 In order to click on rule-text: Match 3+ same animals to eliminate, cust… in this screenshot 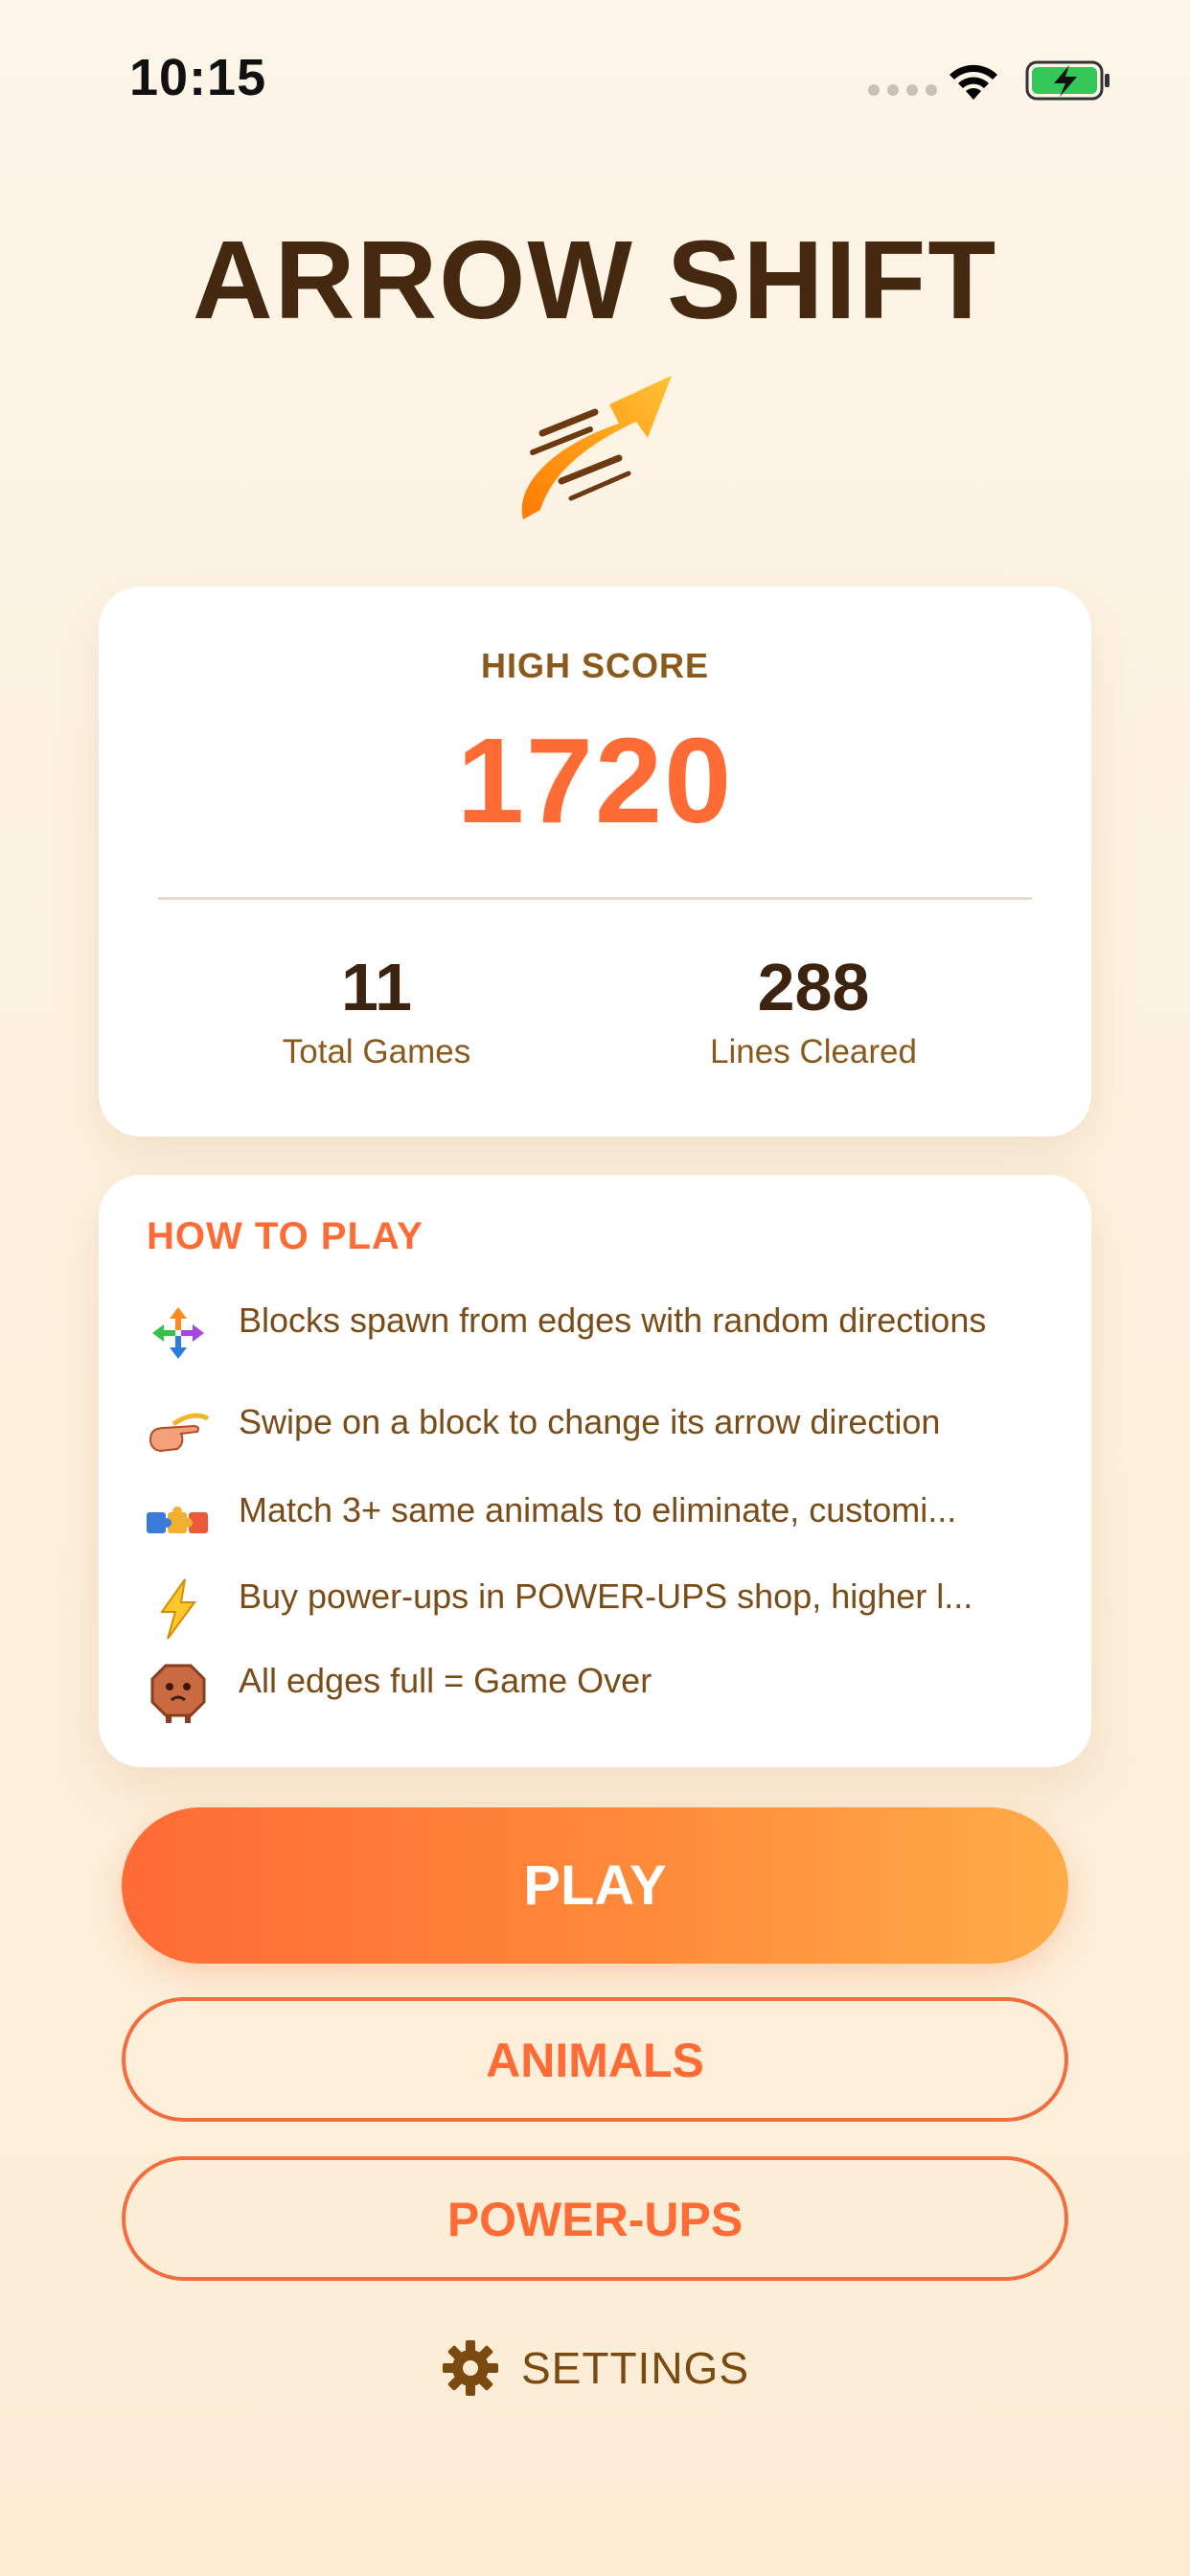, I will do `click(598, 1510)`.